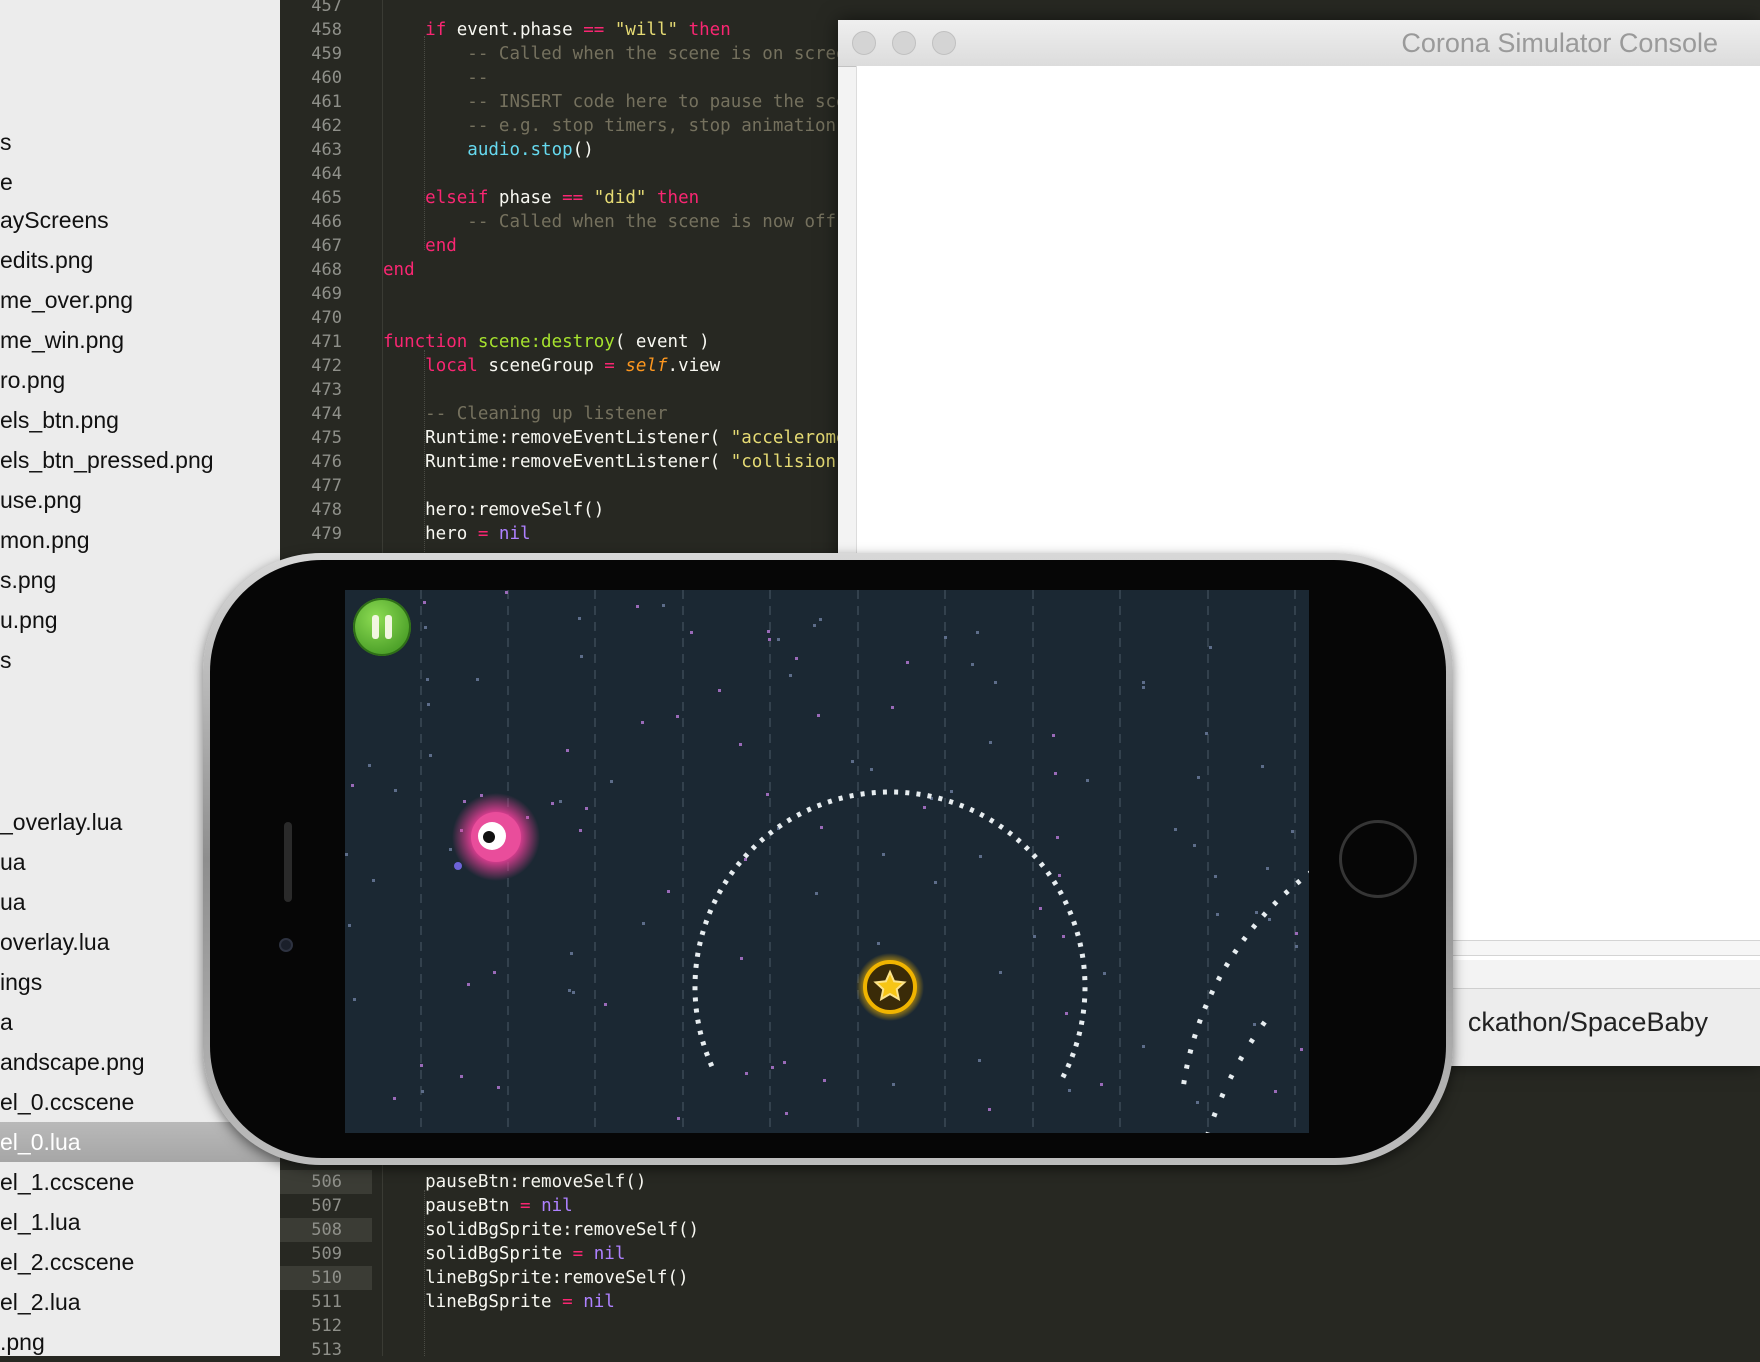 The image size is (1760, 1362). Describe the element at coordinates (140, 182) in the screenshot. I see `sidebar-file-item: e` at that location.